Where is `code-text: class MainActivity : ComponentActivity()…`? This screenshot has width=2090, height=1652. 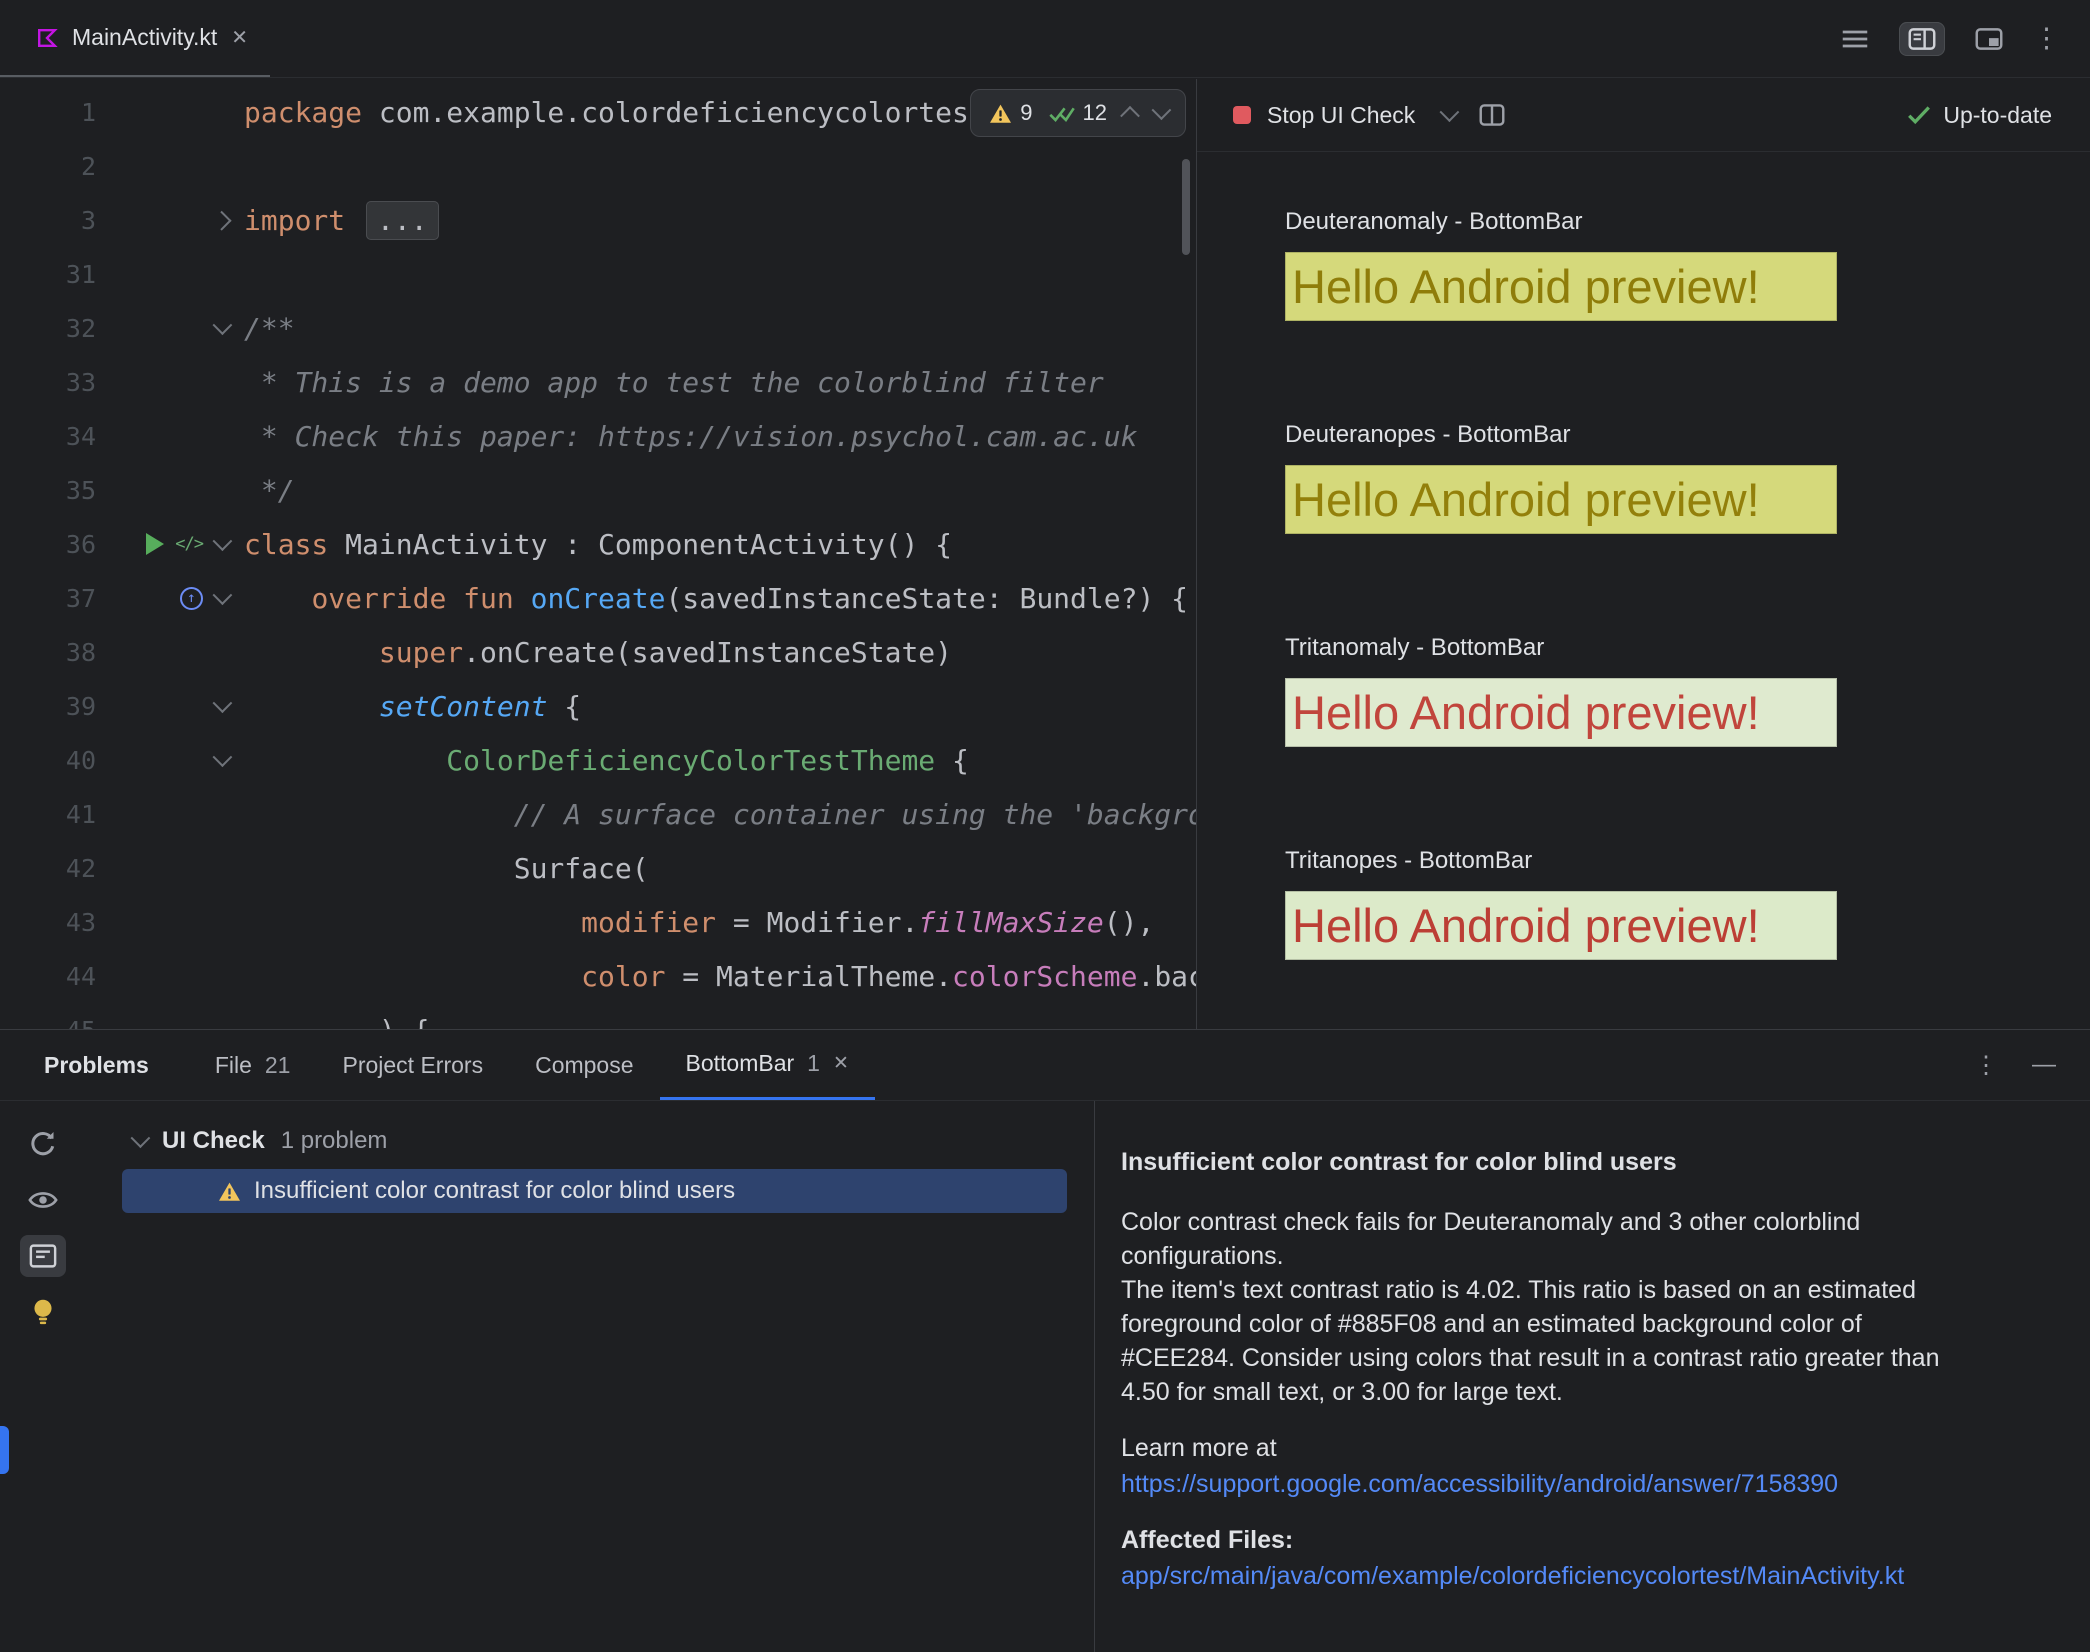
code-text: class MainActivity : ComponentActivity()… is located at coordinates (598, 544).